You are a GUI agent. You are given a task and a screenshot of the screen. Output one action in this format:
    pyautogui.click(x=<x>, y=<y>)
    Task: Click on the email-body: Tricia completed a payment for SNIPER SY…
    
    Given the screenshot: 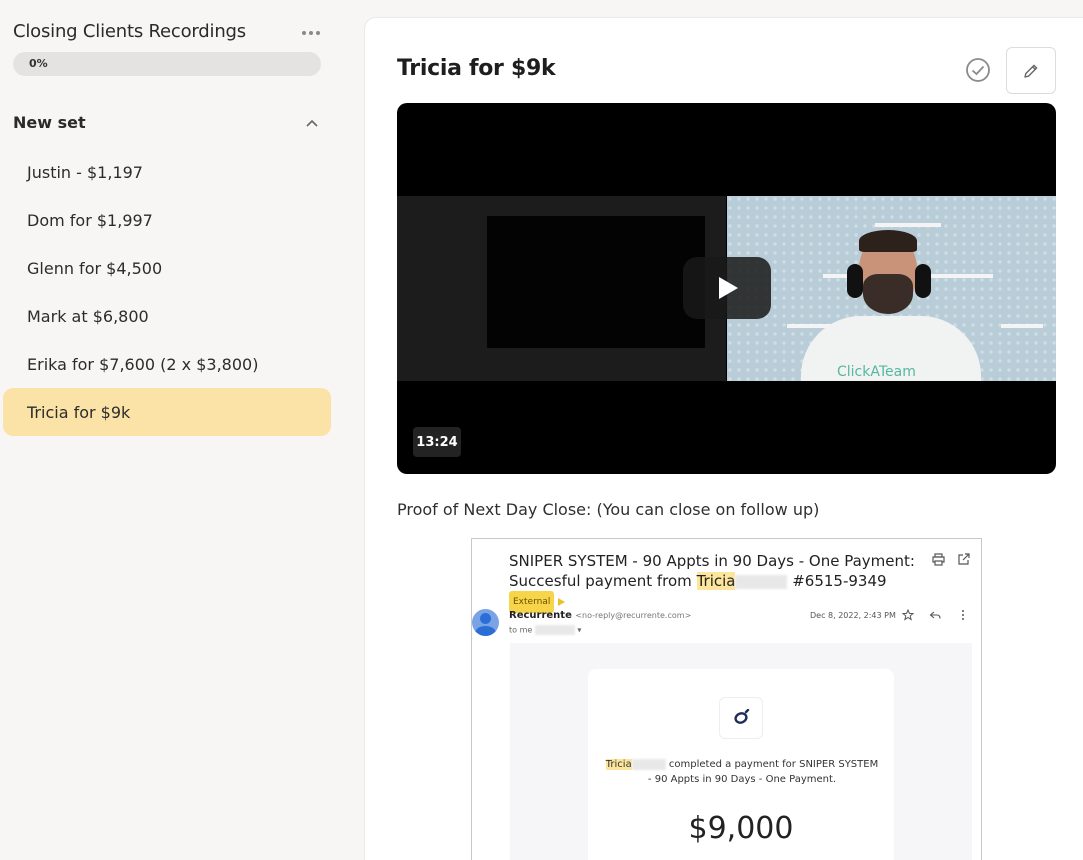 What is the action you would take?
    pyautogui.click(x=741, y=751)
    